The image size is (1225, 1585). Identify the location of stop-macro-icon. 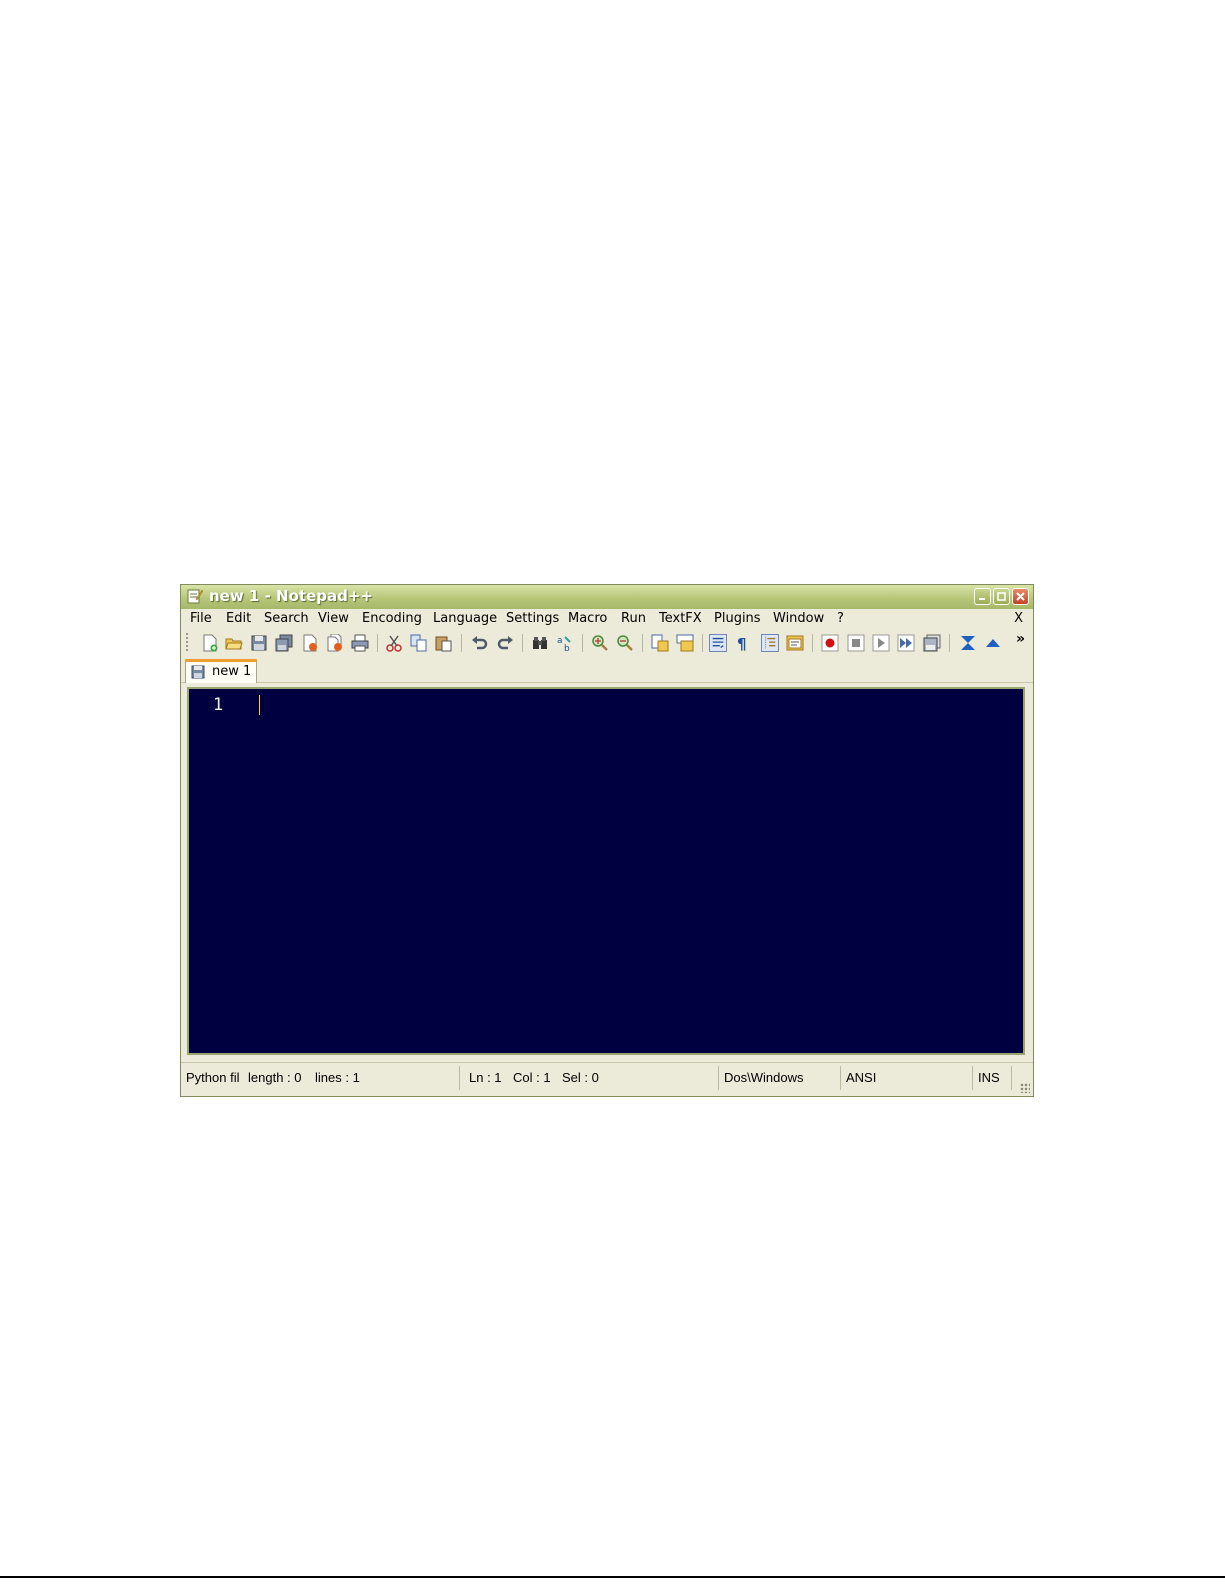
(856, 643).